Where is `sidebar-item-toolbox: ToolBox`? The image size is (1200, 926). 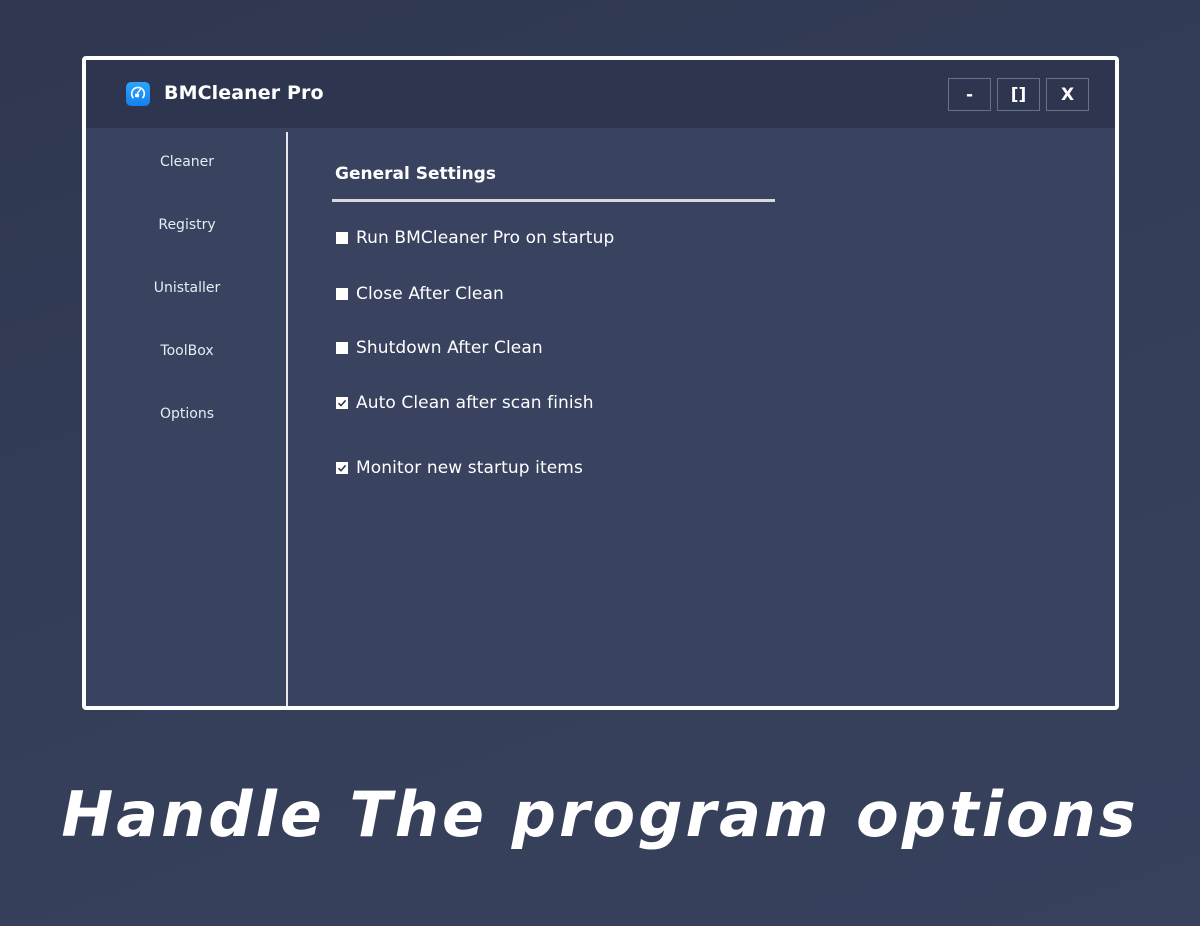 sidebar-item-toolbox: ToolBox is located at coordinates (187, 351).